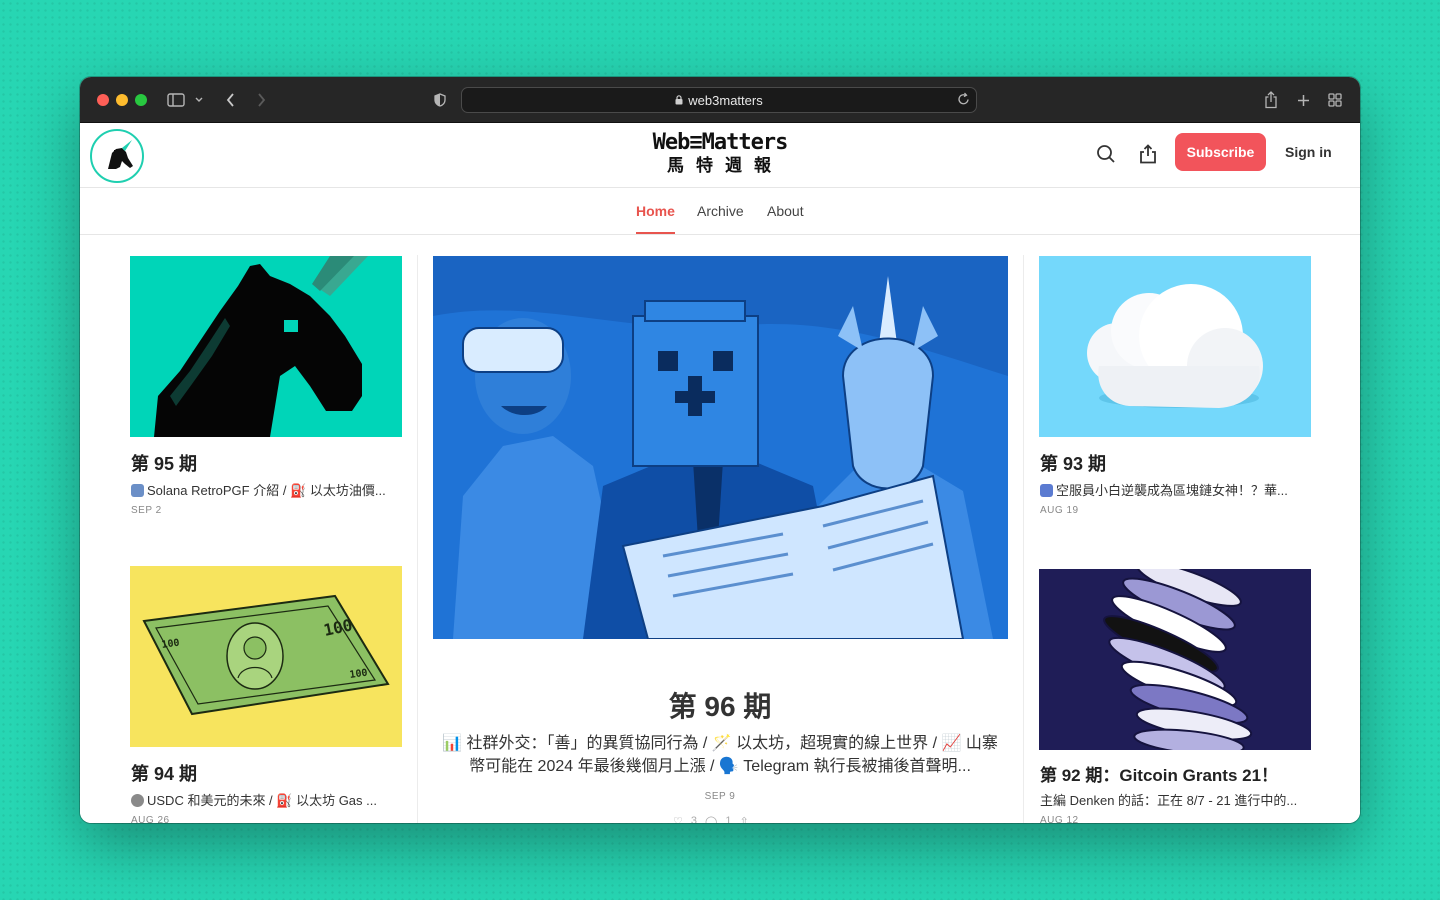 The height and width of the screenshot is (900, 1440). I want to click on post-94-image: 100 100 100, so click(266, 656).